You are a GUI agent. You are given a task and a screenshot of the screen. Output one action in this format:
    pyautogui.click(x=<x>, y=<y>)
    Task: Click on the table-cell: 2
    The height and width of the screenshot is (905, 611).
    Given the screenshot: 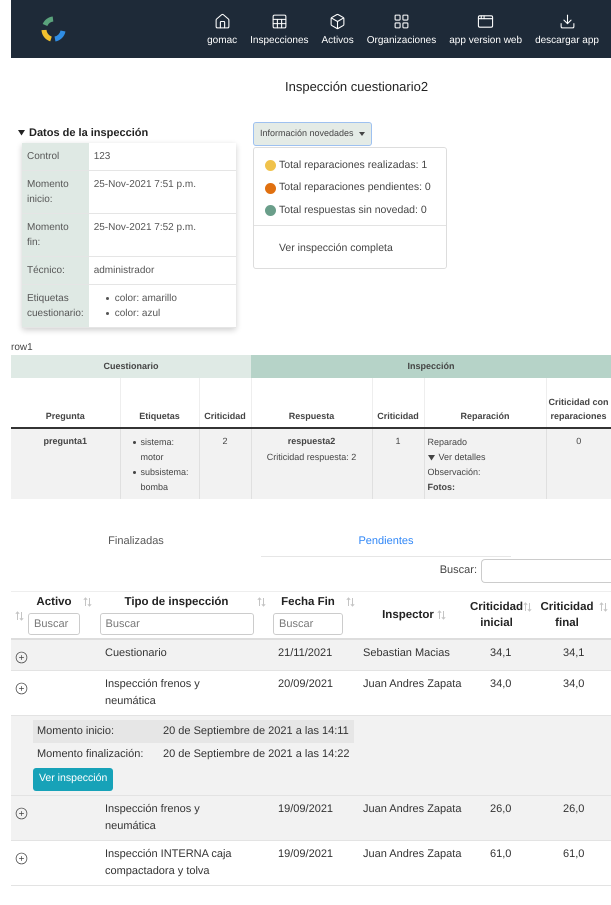 What is the action you would take?
    pyautogui.click(x=225, y=463)
    